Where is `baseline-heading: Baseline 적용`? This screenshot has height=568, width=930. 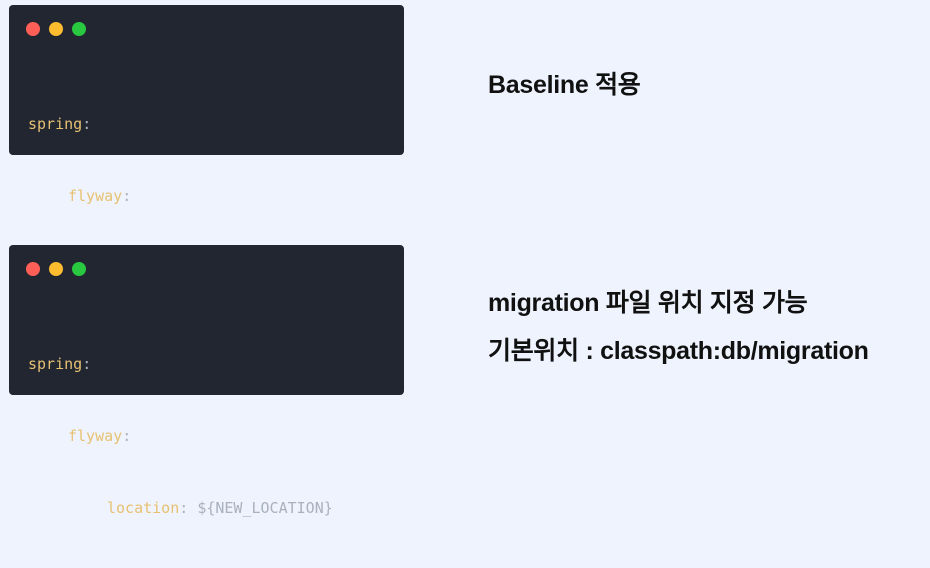 baseline-heading: Baseline 적용 is located at coordinates (564, 85).